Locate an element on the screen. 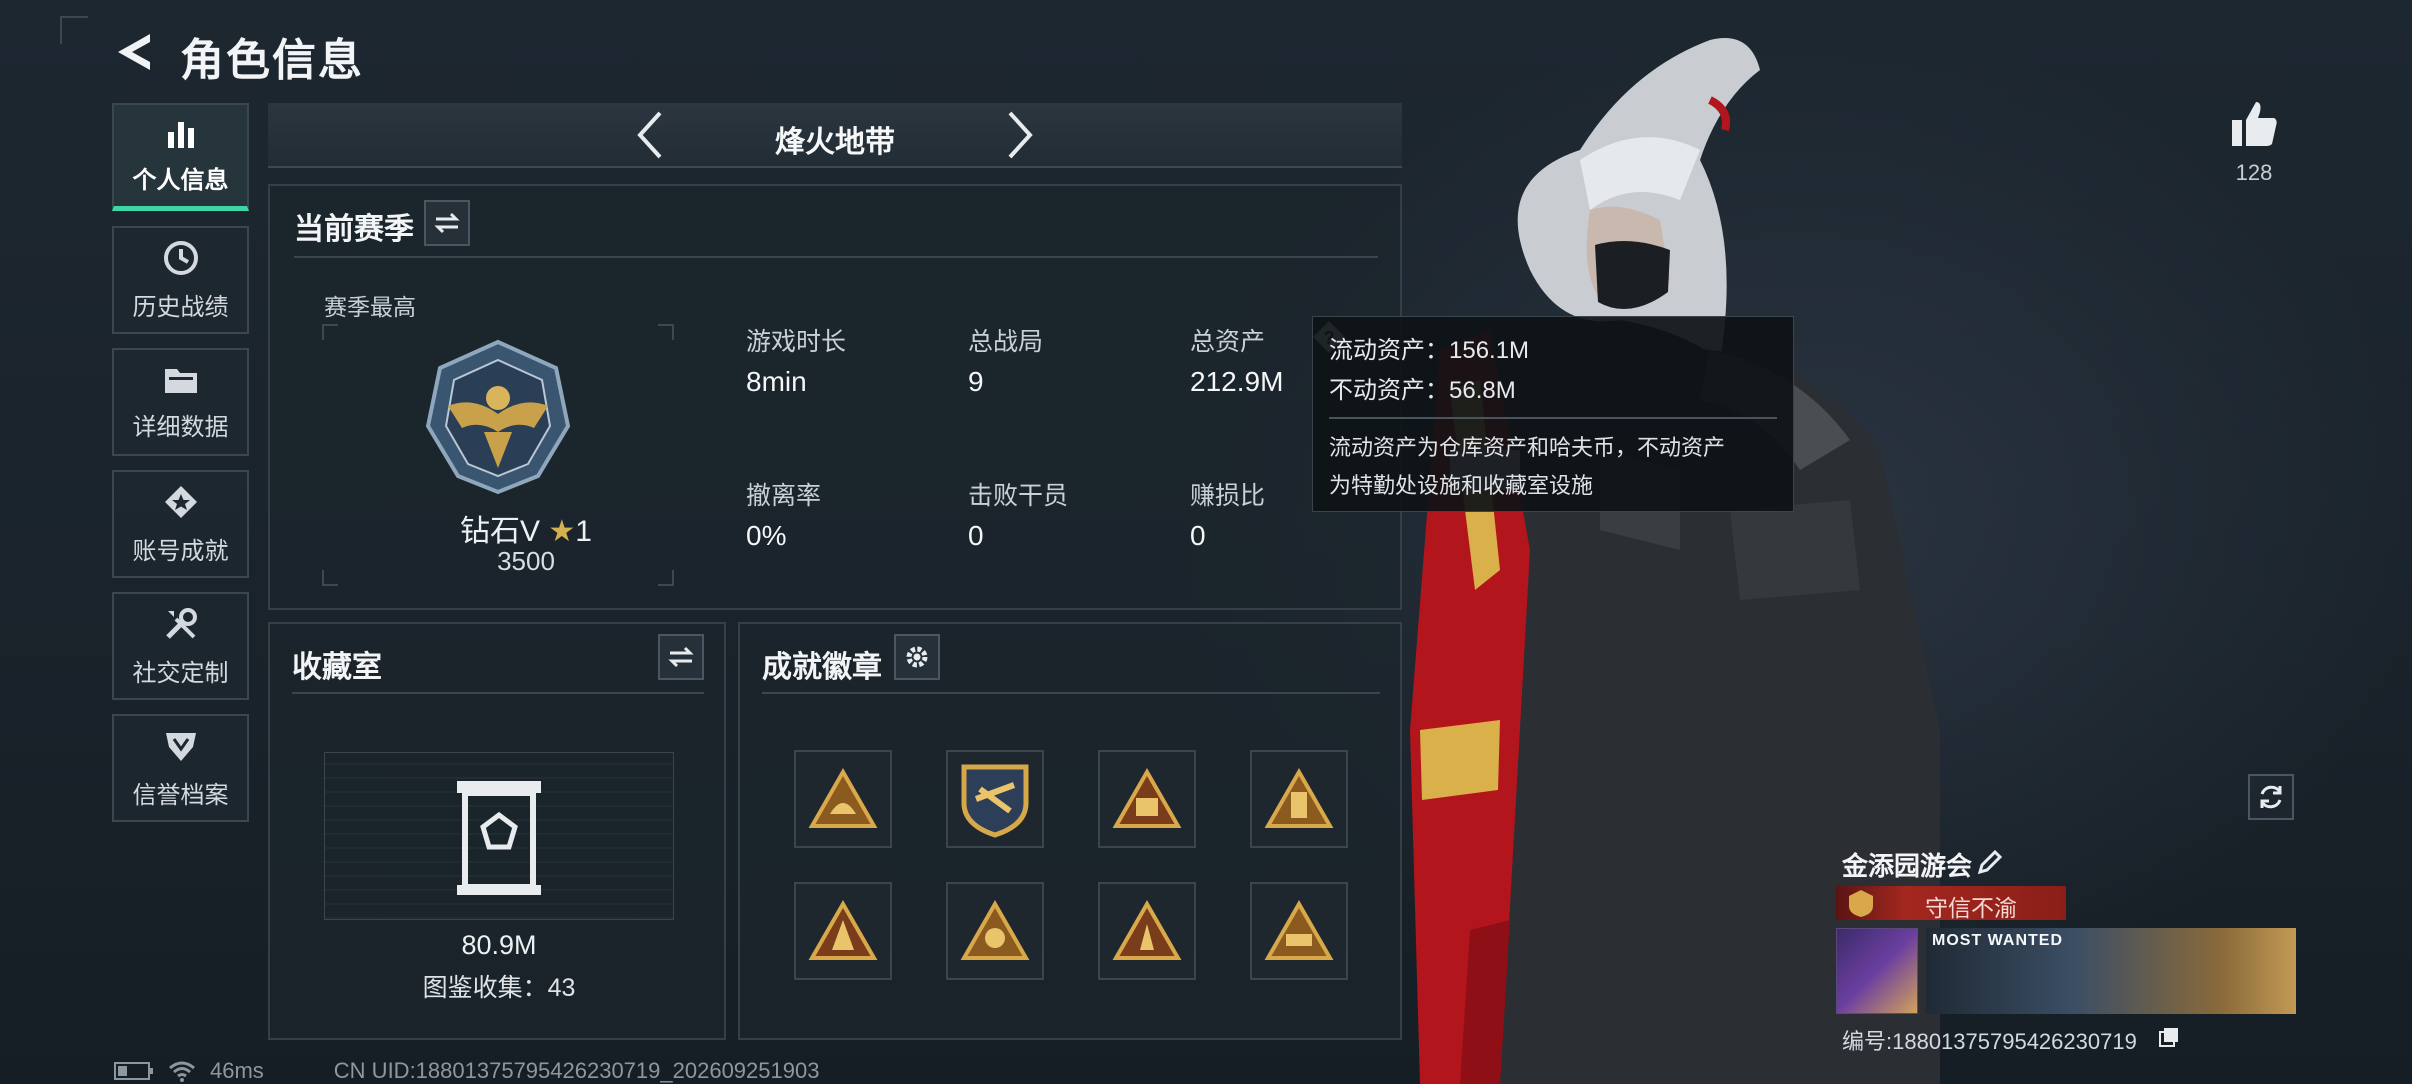 The width and height of the screenshot is (2412, 1084). shield-crest-badge-icon is located at coordinates (995, 801).